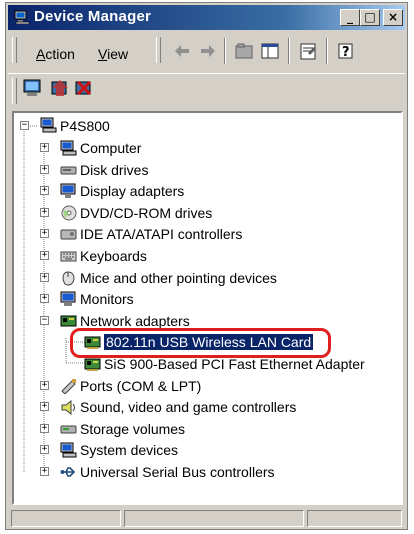 The width and height of the screenshot is (414, 534). I want to click on menu-toolbar-row: Action View ?, so click(206, 51).